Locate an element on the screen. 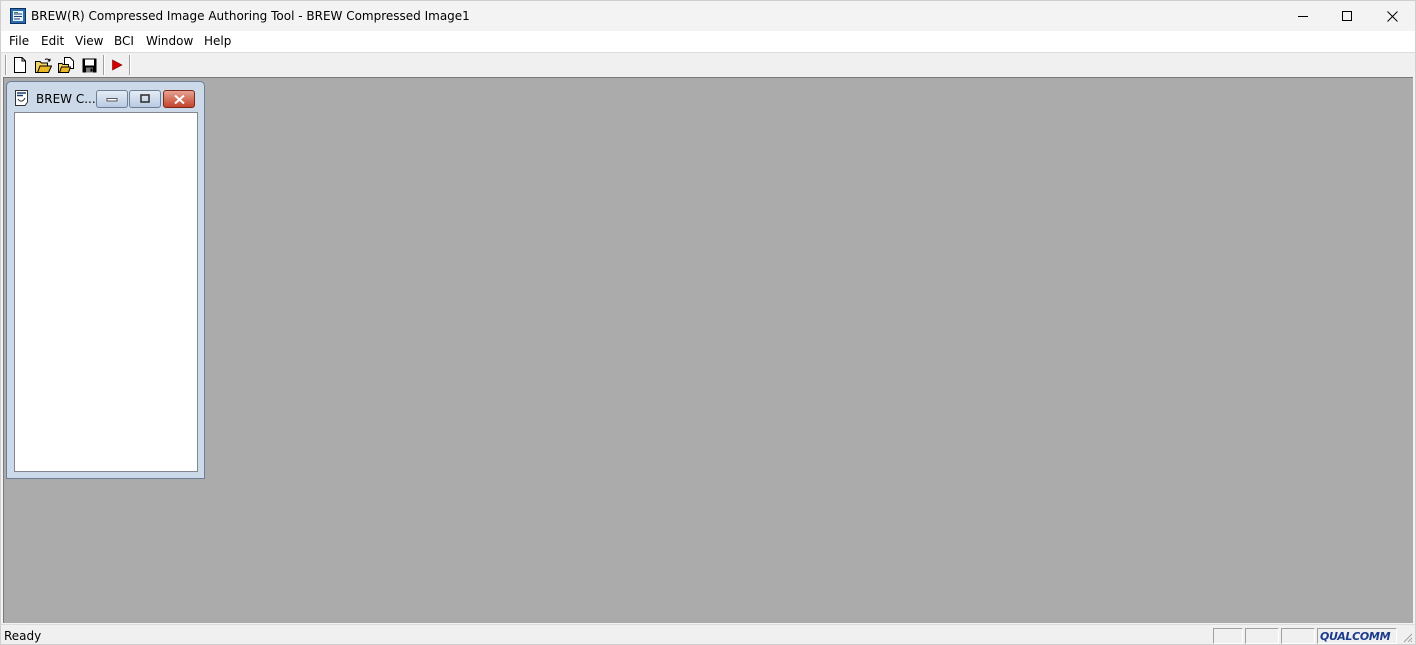 The width and height of the screenshot is (1416, 645). restore-icon is located at coordinates (145, 98).